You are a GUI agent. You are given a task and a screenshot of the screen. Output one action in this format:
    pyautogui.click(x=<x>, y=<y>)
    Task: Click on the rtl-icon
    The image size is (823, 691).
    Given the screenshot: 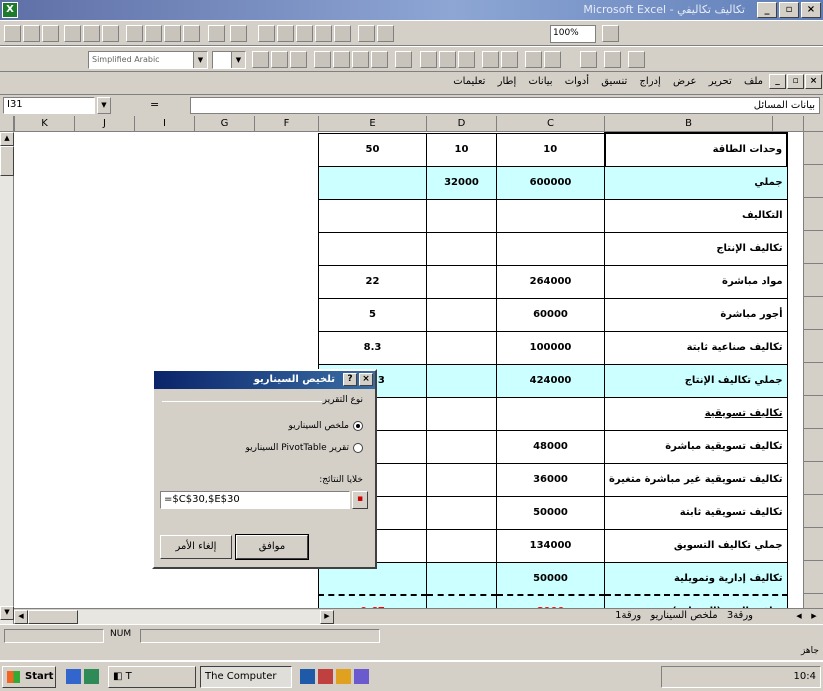 What is the action you would take?
    pyautogui.click(x=403, y=59)
    